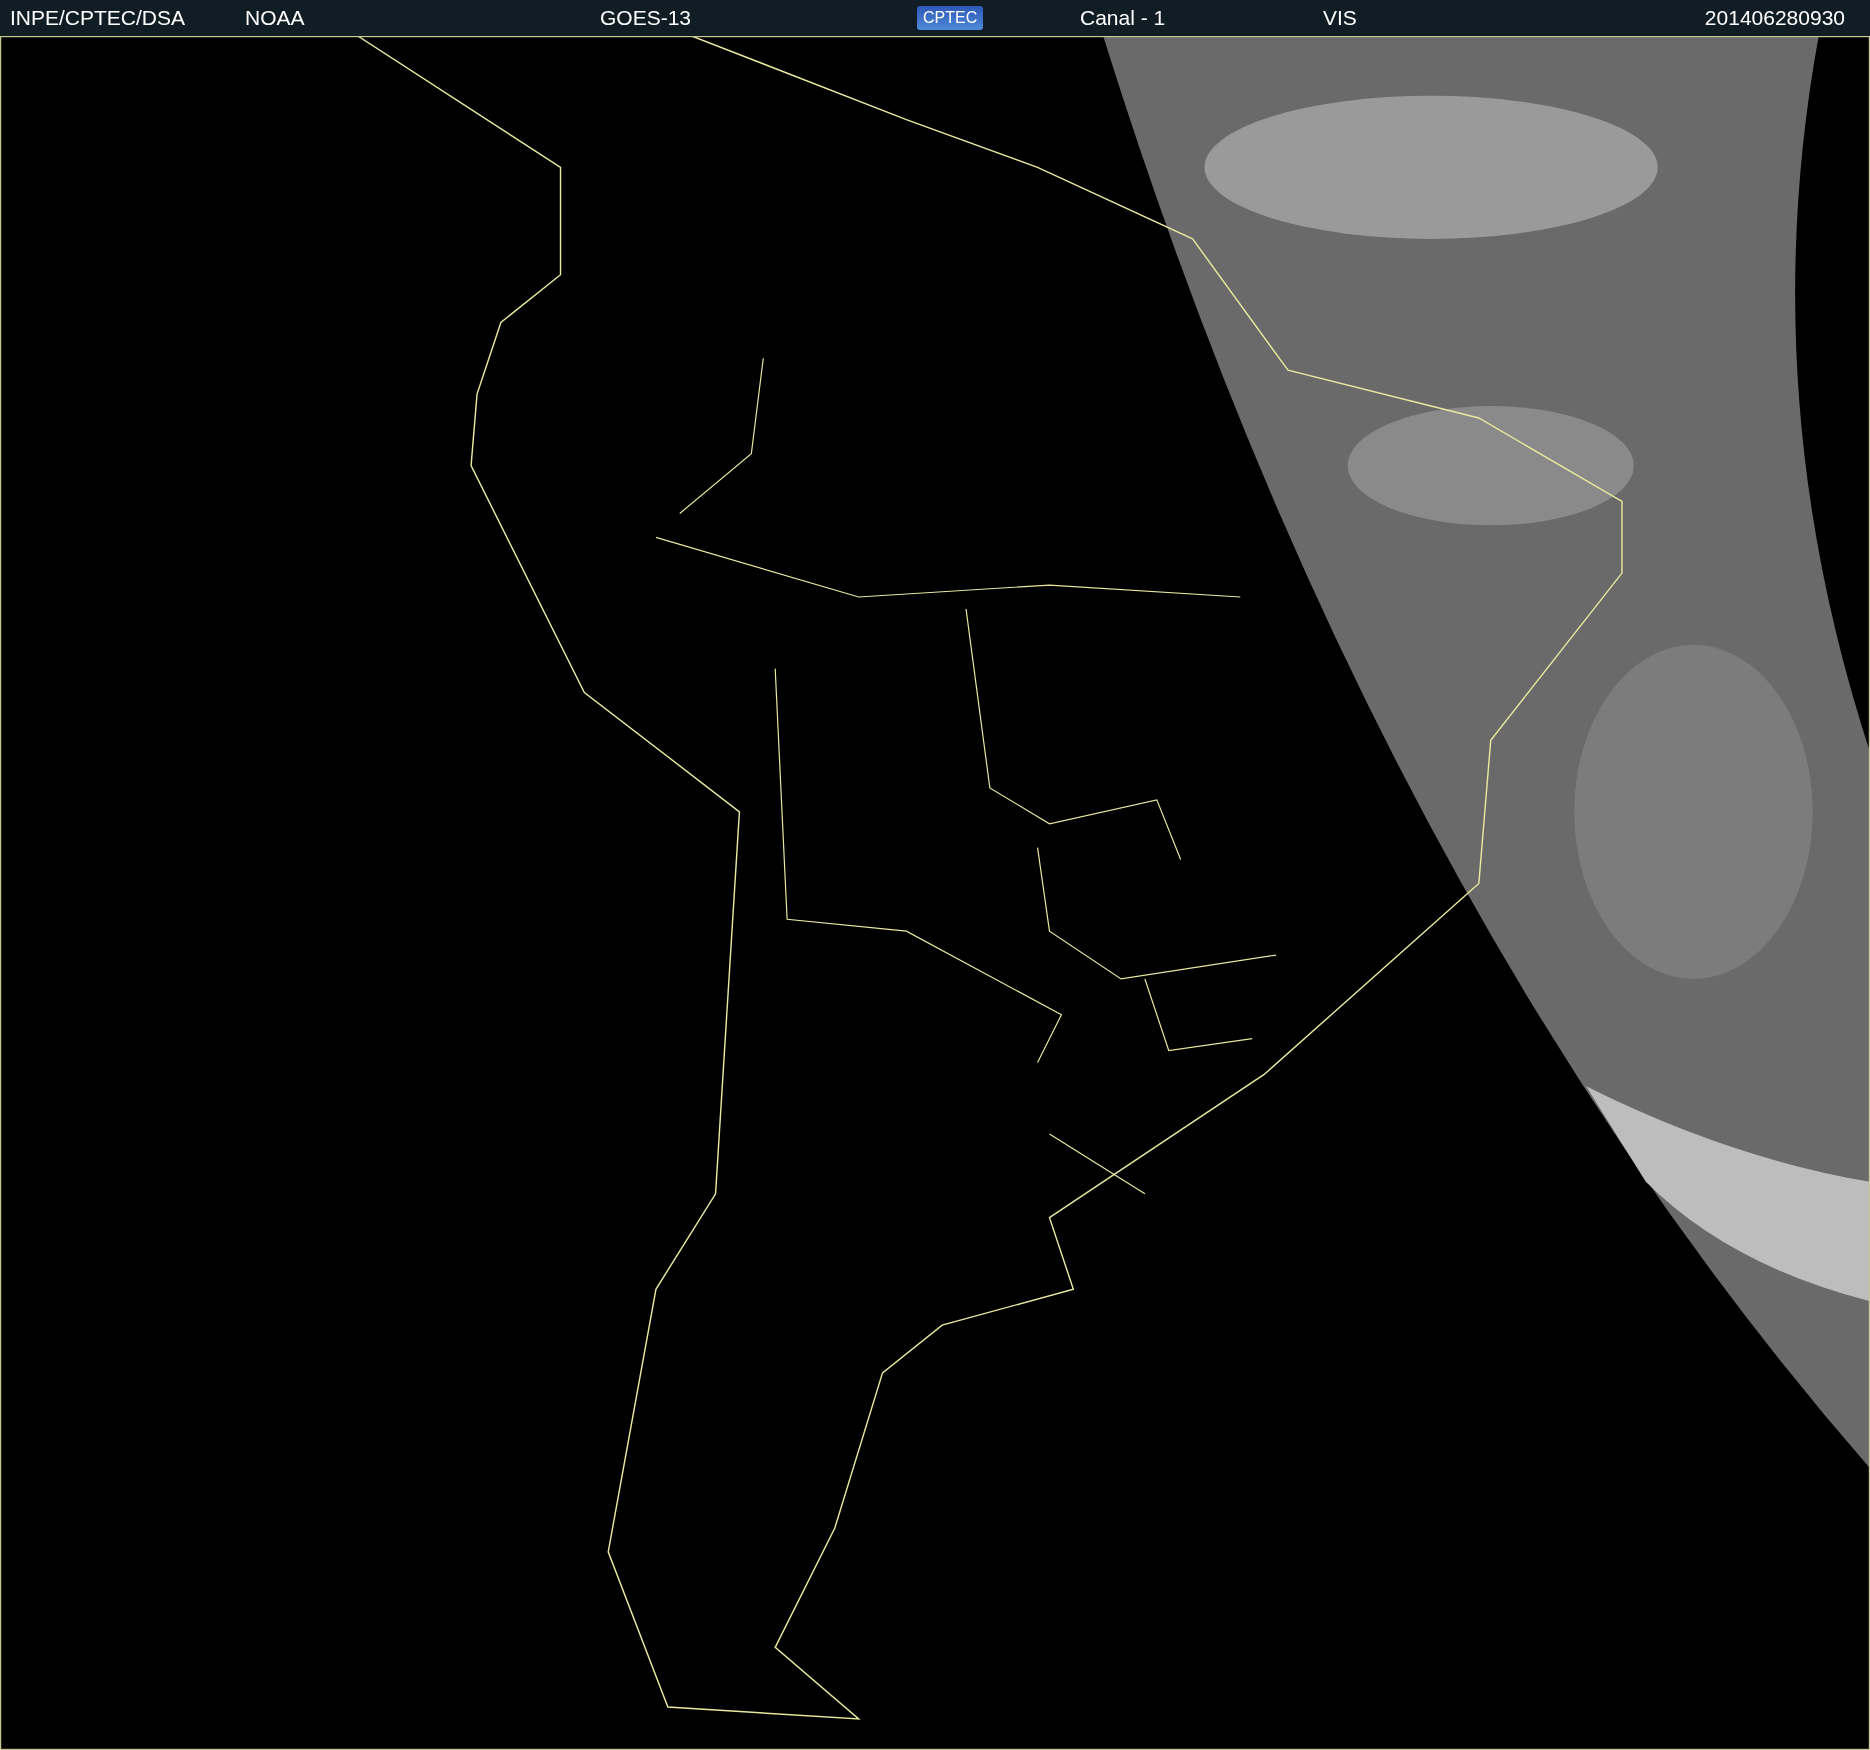 Image resolution: width=1870 pixels, height=1750 pixels. Describe the element at coordinates (646, 18) in the screenshot. I see `satellite-label: GOES-13` at that location.